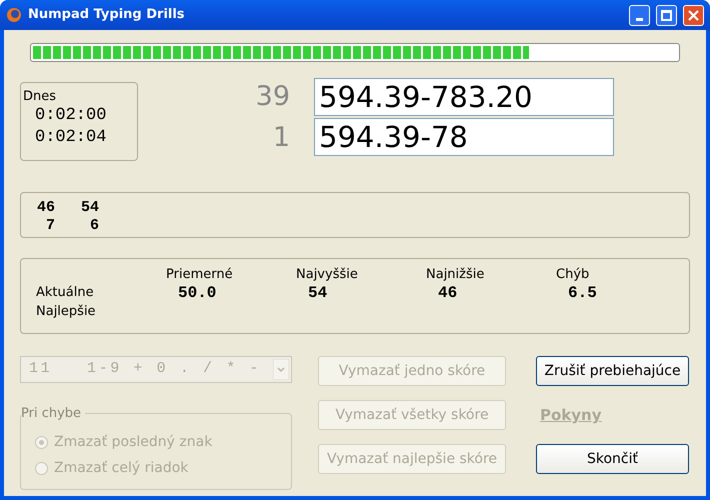 The height and width of the screenshot is (500, 710). I want to click on minimize-icon, so click(639, 19).